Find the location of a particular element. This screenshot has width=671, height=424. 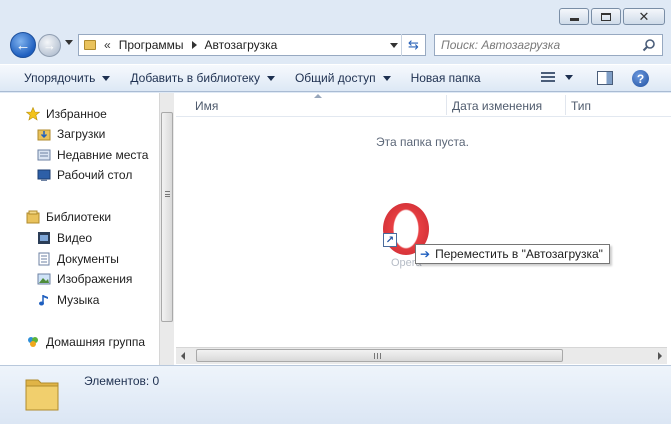

help-button: ? is located at coordinates (640, 78).